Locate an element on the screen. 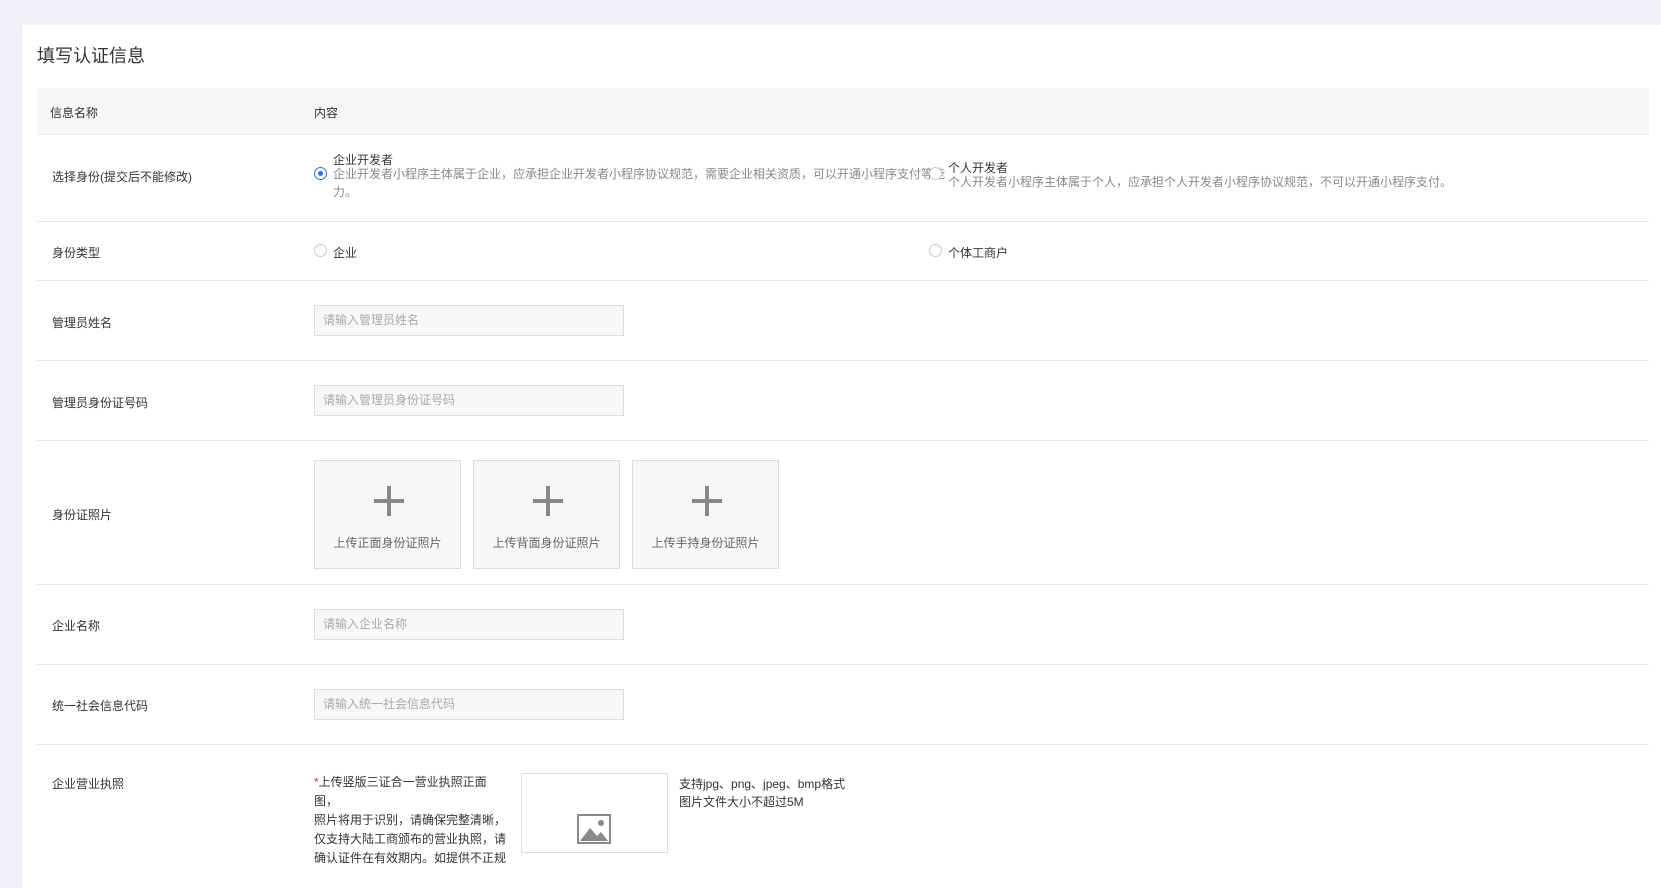 Image resolution: width=1661 pixels, height=888 pixels. id-photos-label: 身份证照片 is located at coordinates (82, 515).